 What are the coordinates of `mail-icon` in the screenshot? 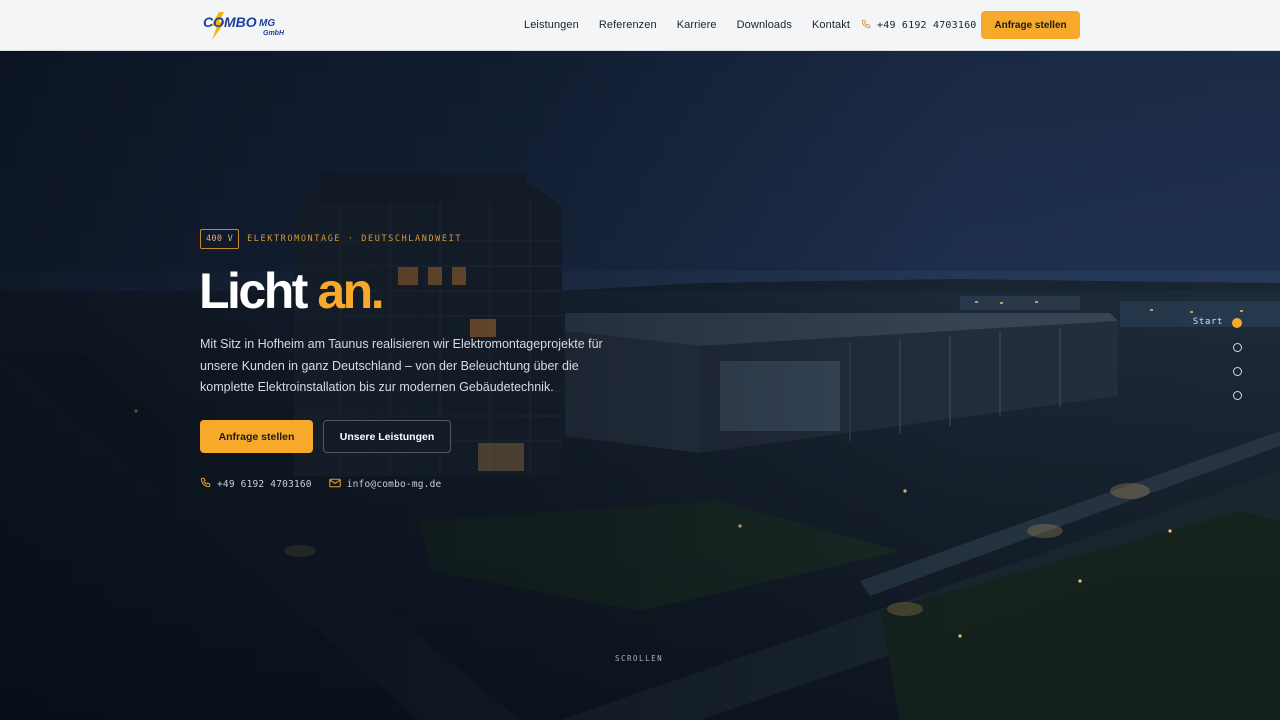 It's located at (334, 484).